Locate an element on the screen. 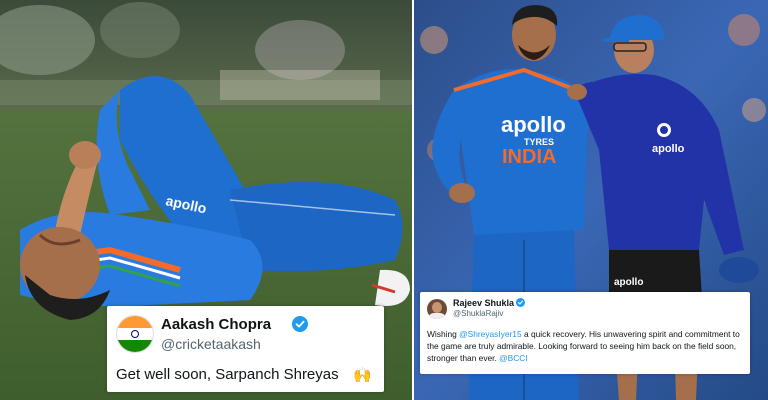 The width and height of the screenshot is (768, 400). tweet-author-name: Rajeev Shukla is located at coordinates (483, 303).